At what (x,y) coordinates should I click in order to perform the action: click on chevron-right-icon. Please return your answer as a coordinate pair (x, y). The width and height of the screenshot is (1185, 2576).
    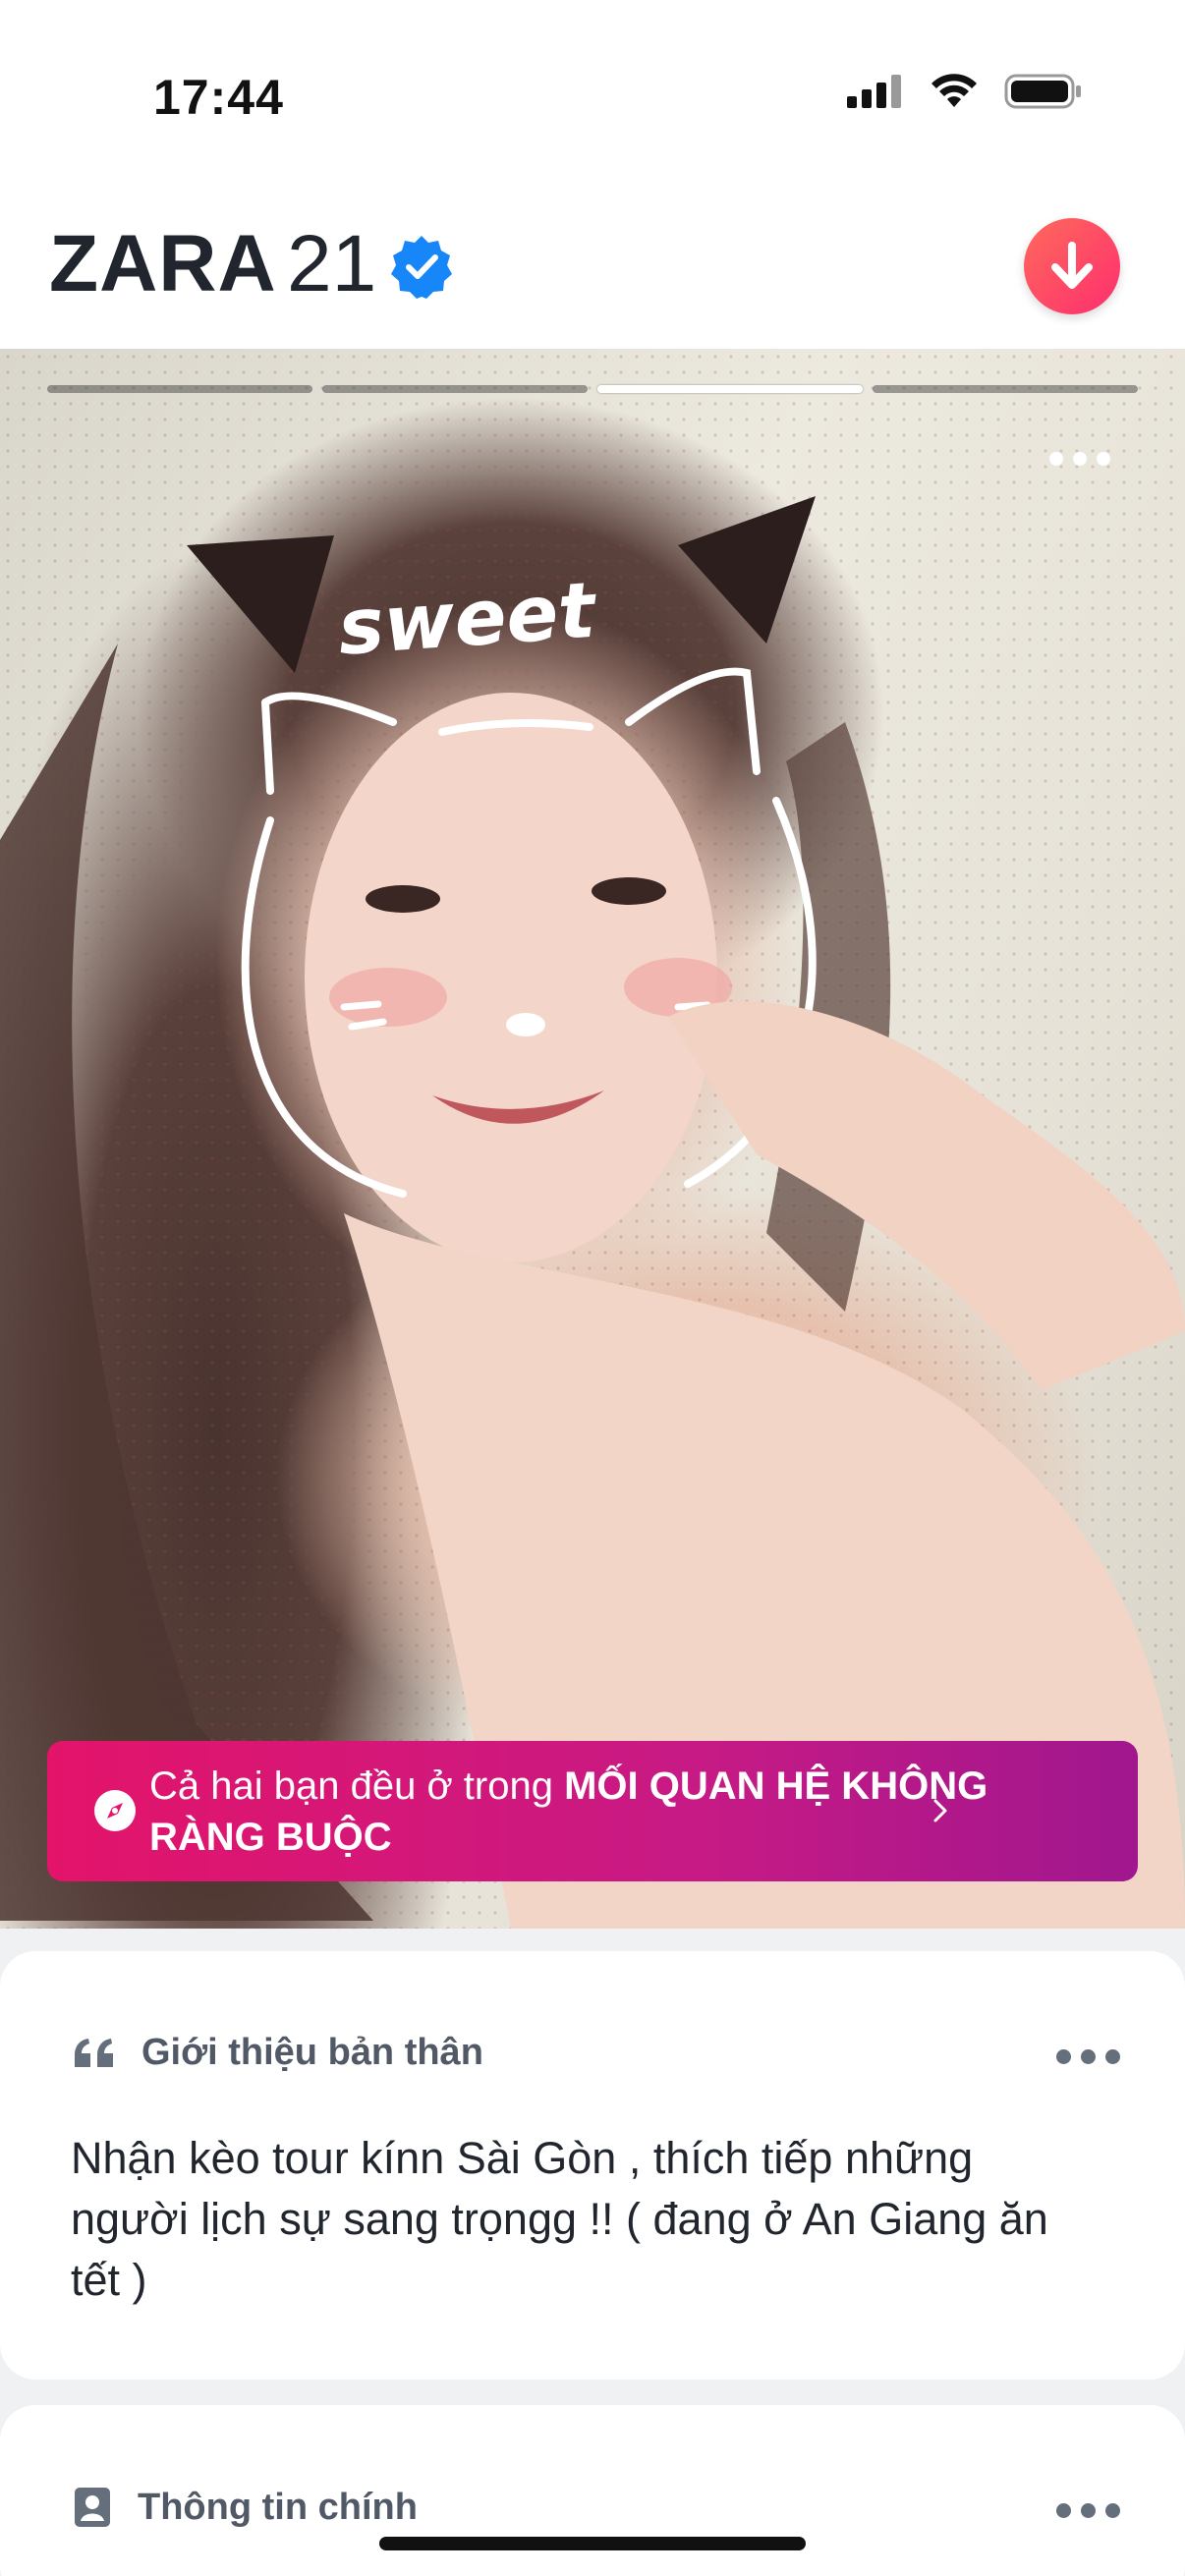
    Looking at the image, I should click on (940, 1810).